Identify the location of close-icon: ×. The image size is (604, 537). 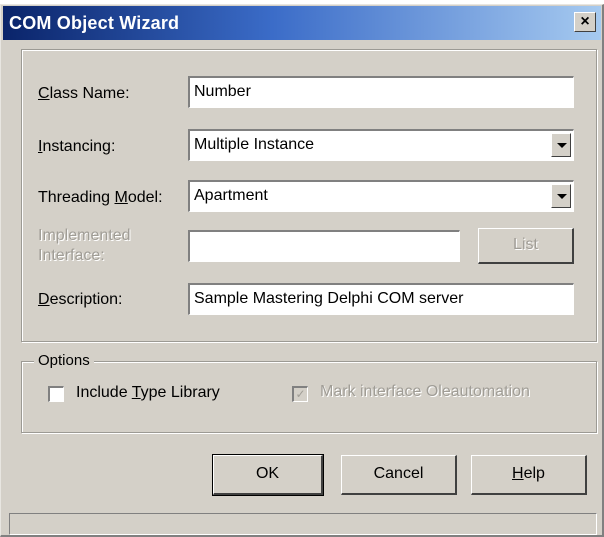
(585, 21).